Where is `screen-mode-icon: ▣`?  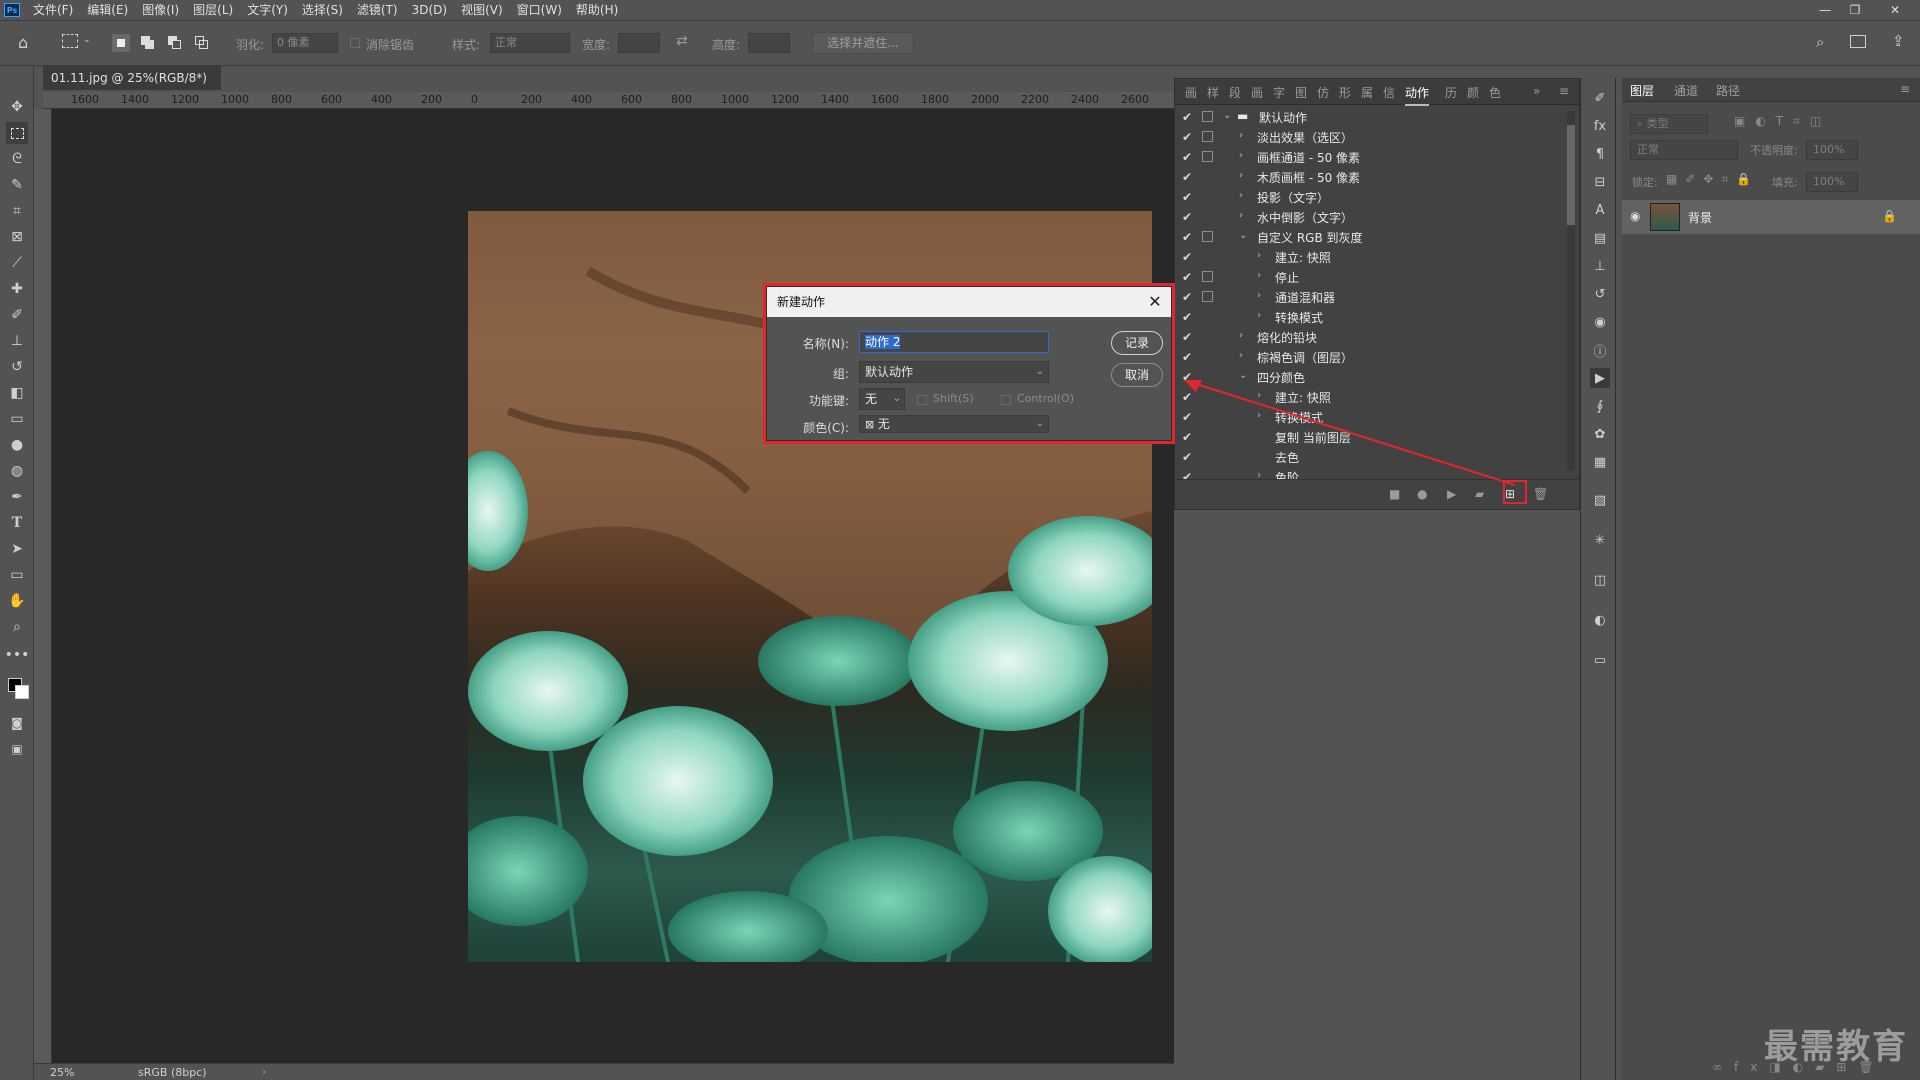 screen-mode-icon: ▣ is located at coordinates (17, 749).